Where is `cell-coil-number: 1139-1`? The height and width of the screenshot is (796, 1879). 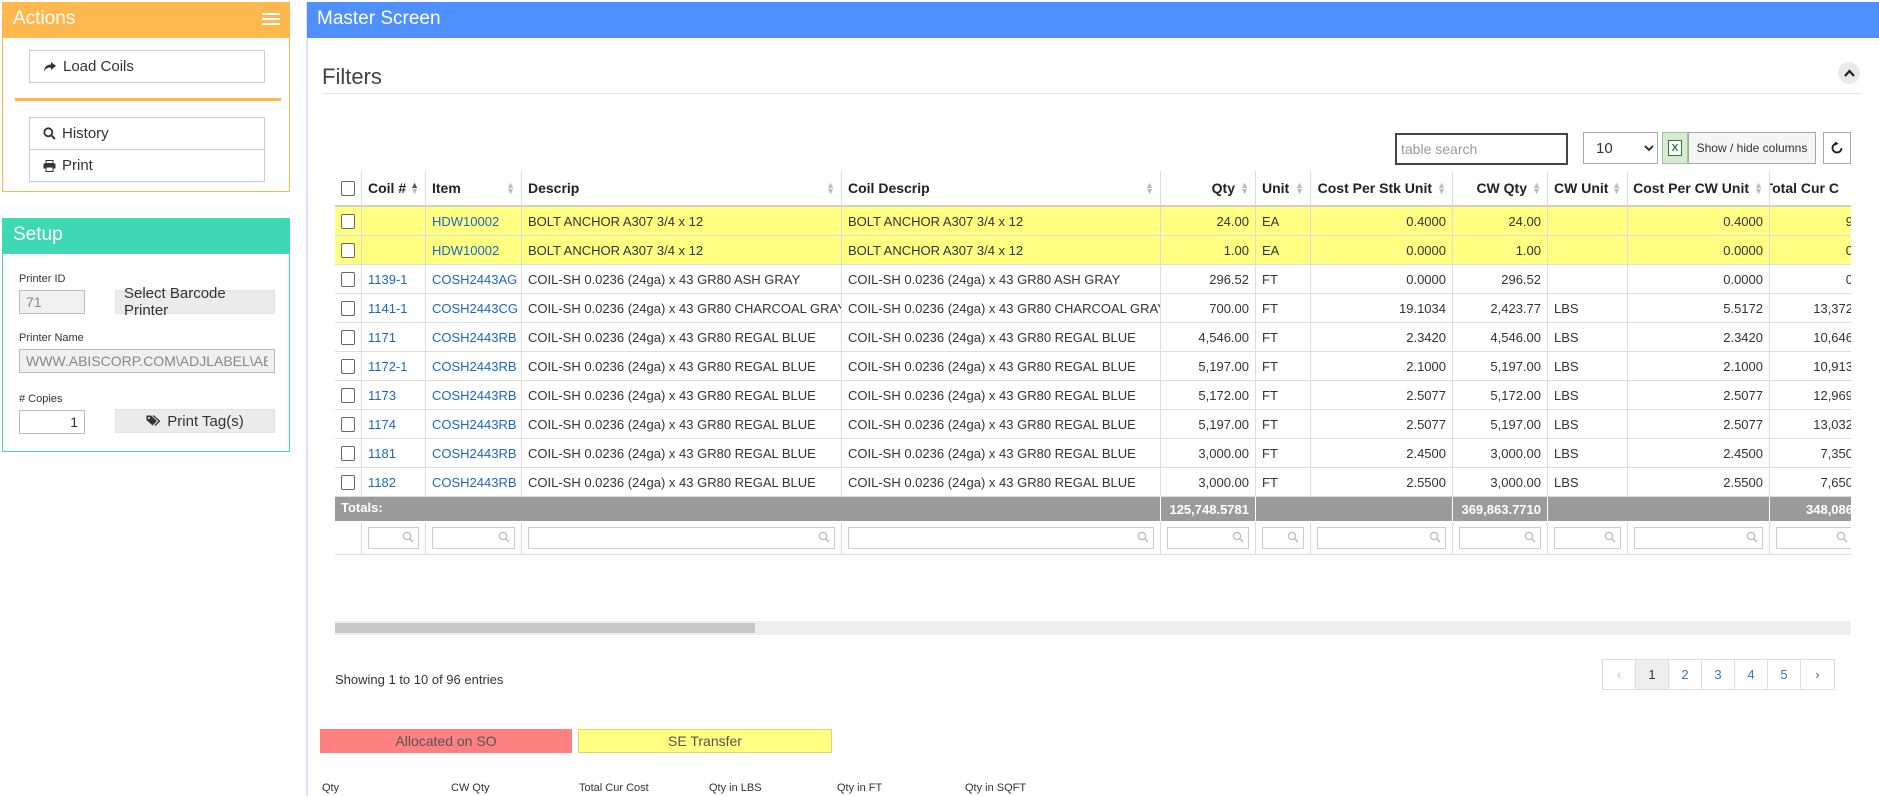
cell-coil-number: 1139-1 is located at coordinates (394, 279).